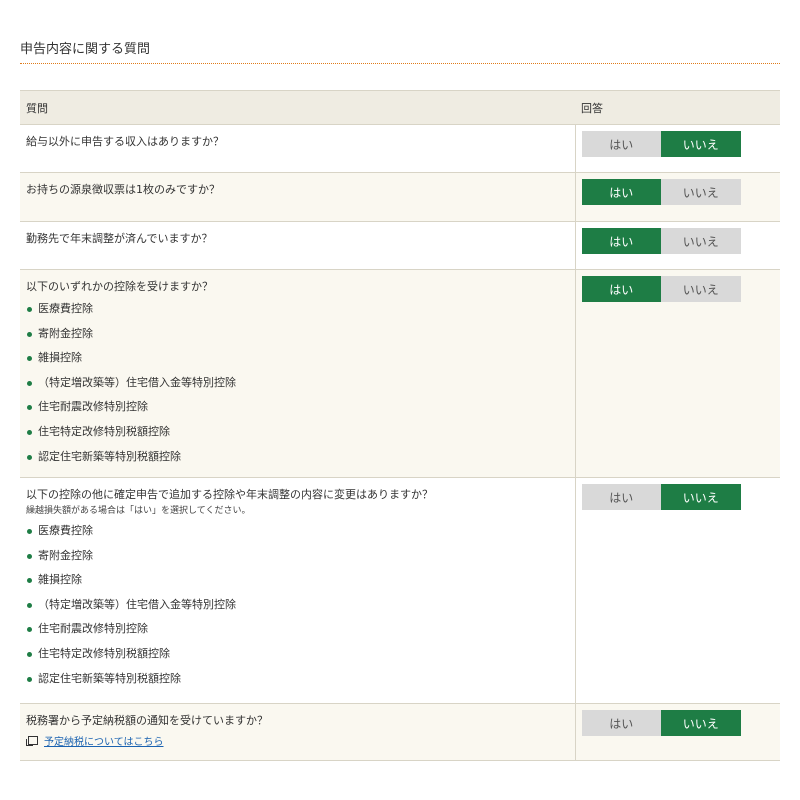 The height and width of the screenshot is (800, 800). Describe the element at coordinates (298, 197) in the screenshot. I see `question-cell: お持ちの源泉徴収票は1枚のみですか？` at that location.